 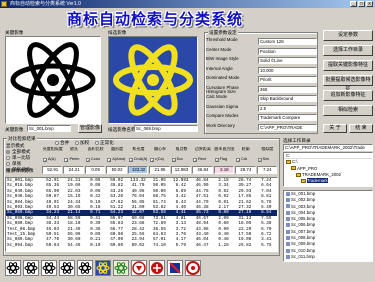 What do you see at coordinates (303, 231) in the screenshot?
I see `file-name: Sc_007.bmp` at bounding box center [303, 231].